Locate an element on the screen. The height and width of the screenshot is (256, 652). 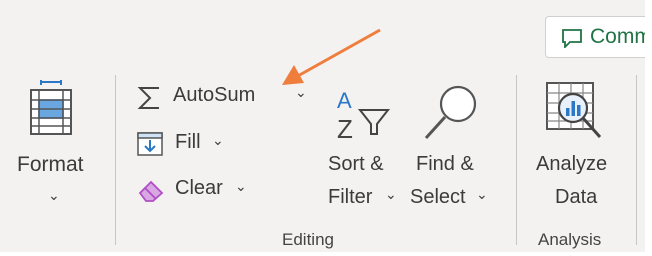
fill-button: Fill ⌄ is located at coordinates (183, 144).